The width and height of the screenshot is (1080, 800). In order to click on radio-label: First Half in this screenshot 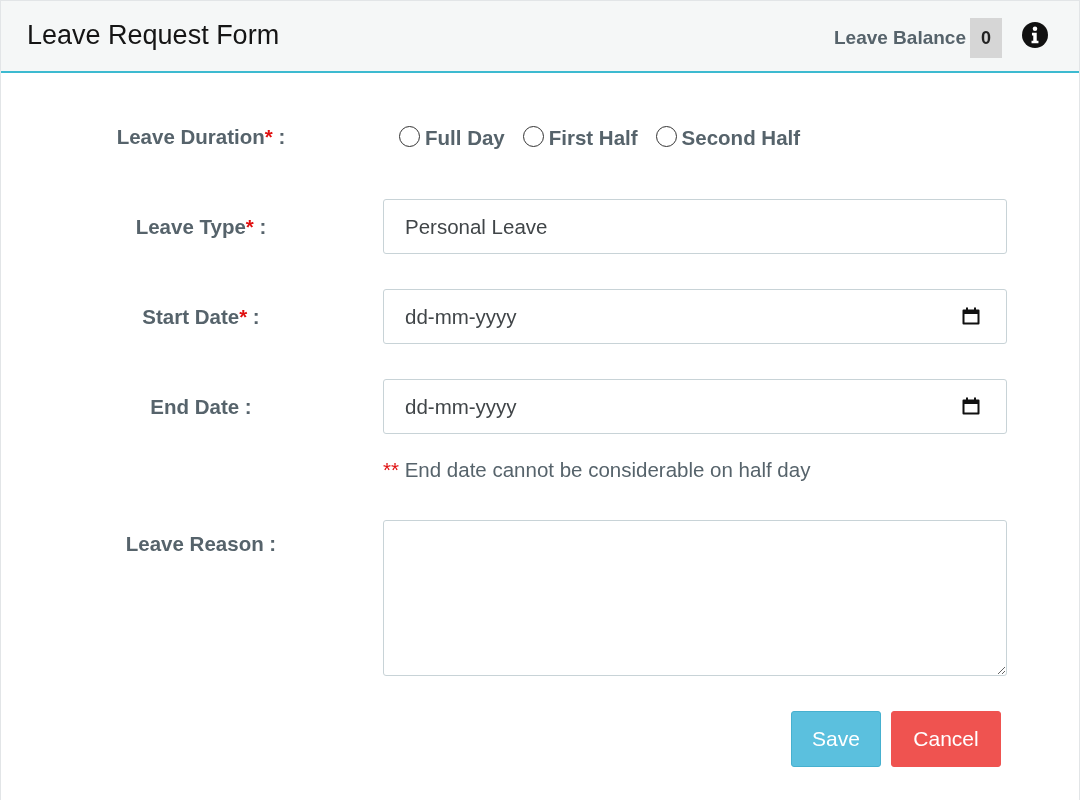, I will do `click(593, 138)`.